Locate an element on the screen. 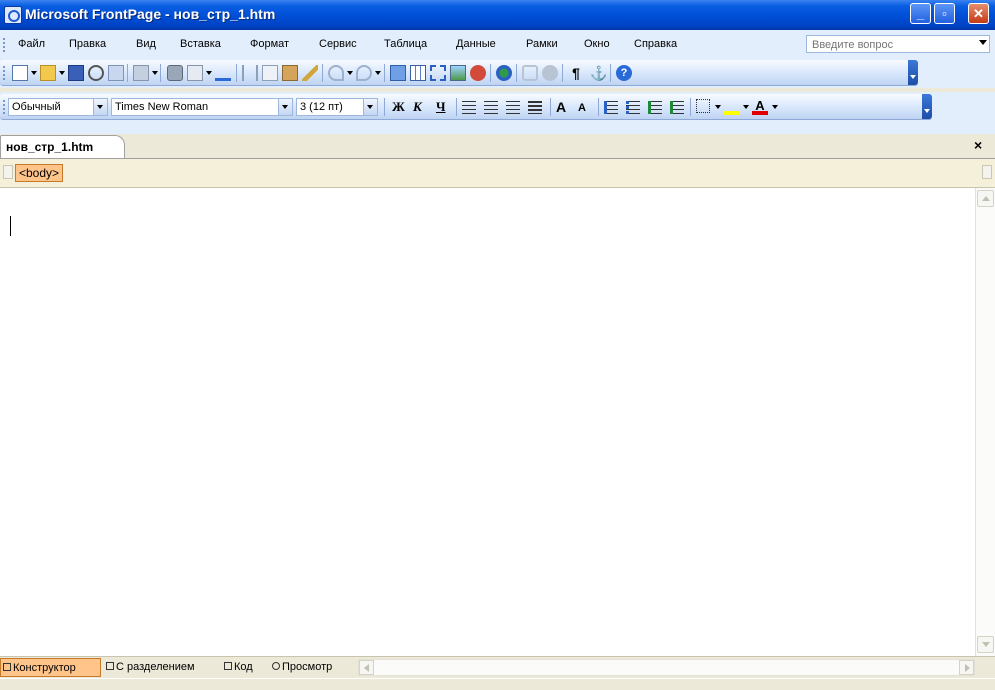  stop-icon is located at coordinates (550, 73).